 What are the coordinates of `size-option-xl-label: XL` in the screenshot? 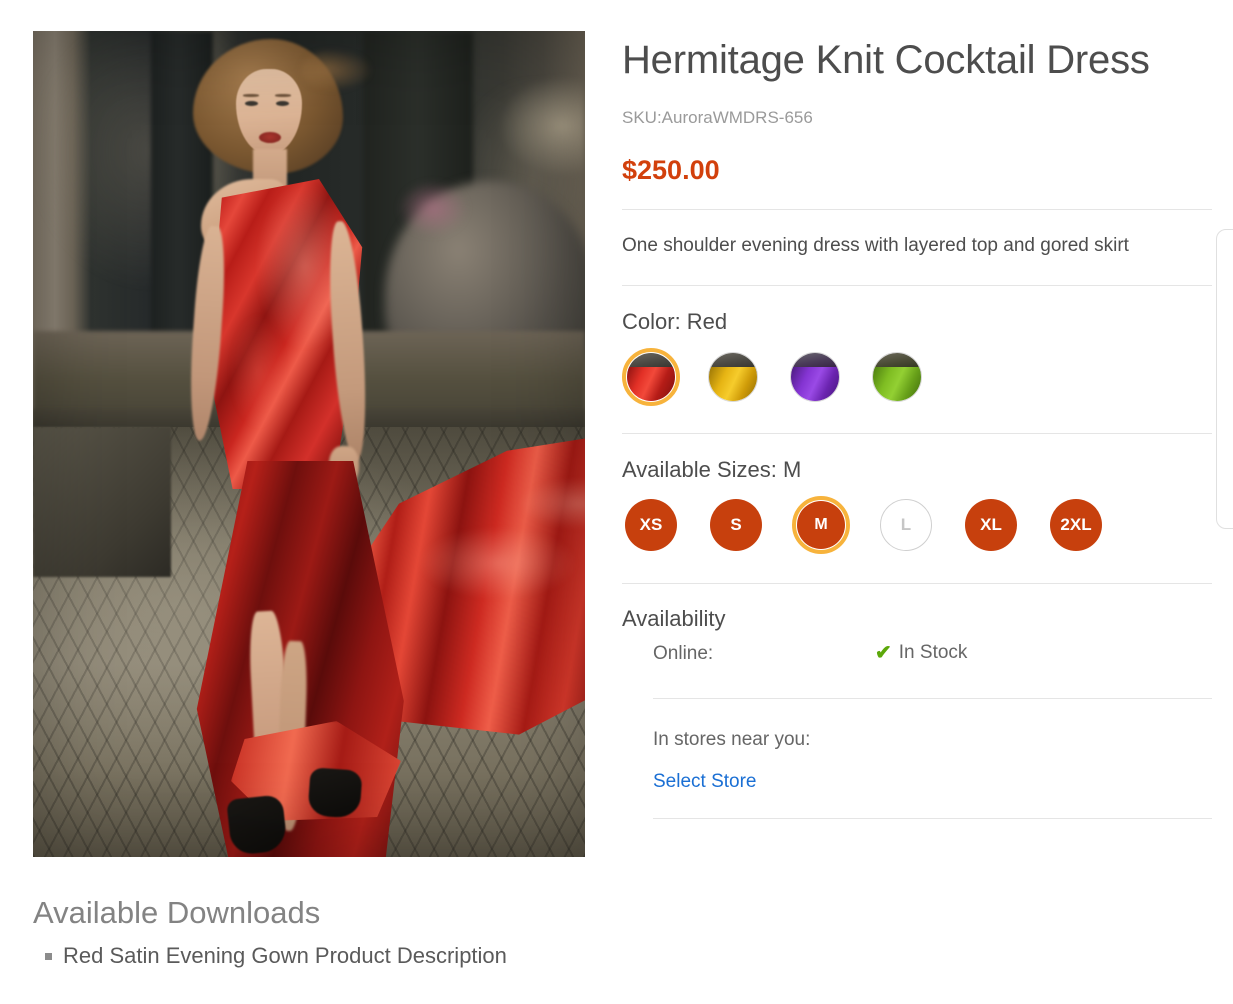 It's located at (991, 524).